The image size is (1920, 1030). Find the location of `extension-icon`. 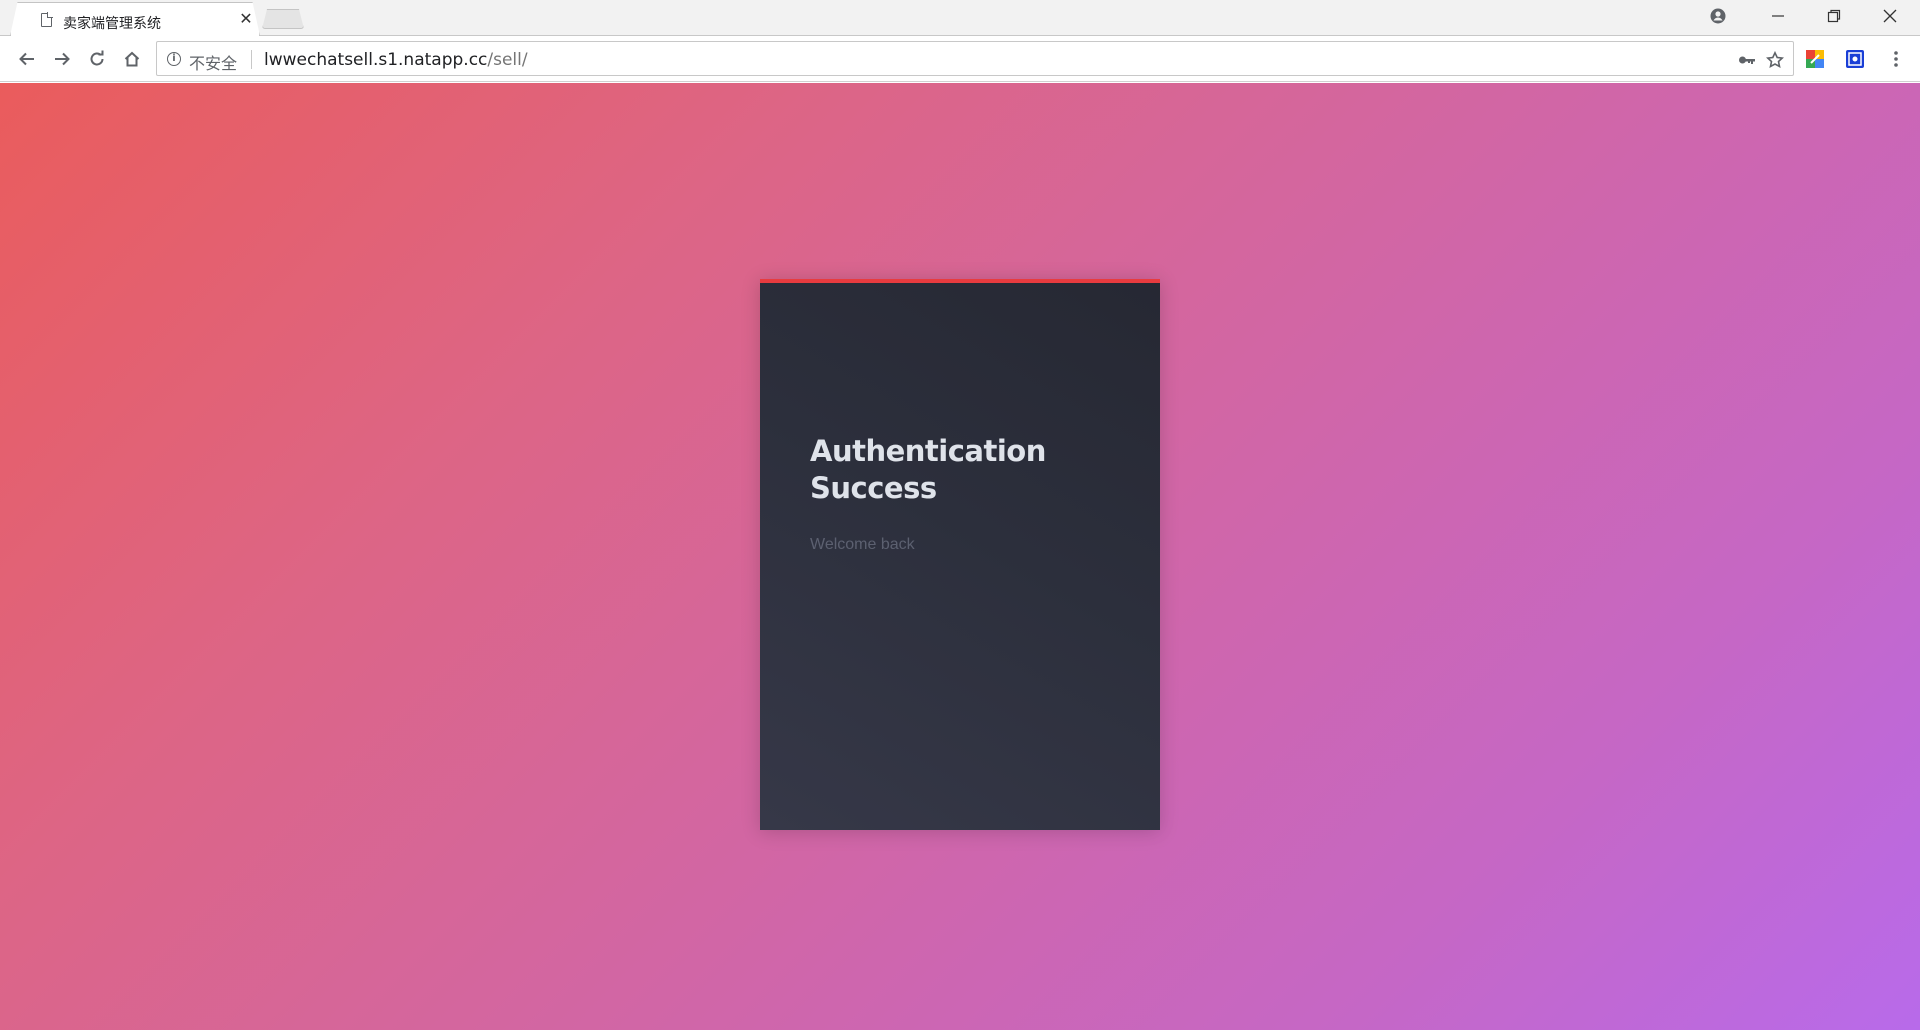

extension-icon is located at coordinates (1815, 59).